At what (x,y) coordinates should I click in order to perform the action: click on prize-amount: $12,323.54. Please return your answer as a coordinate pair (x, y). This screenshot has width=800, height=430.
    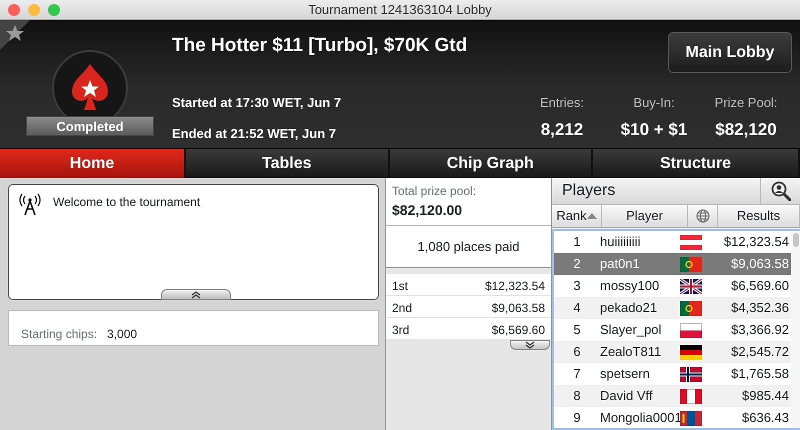
    Looking at the image, I should click on (514, 285).